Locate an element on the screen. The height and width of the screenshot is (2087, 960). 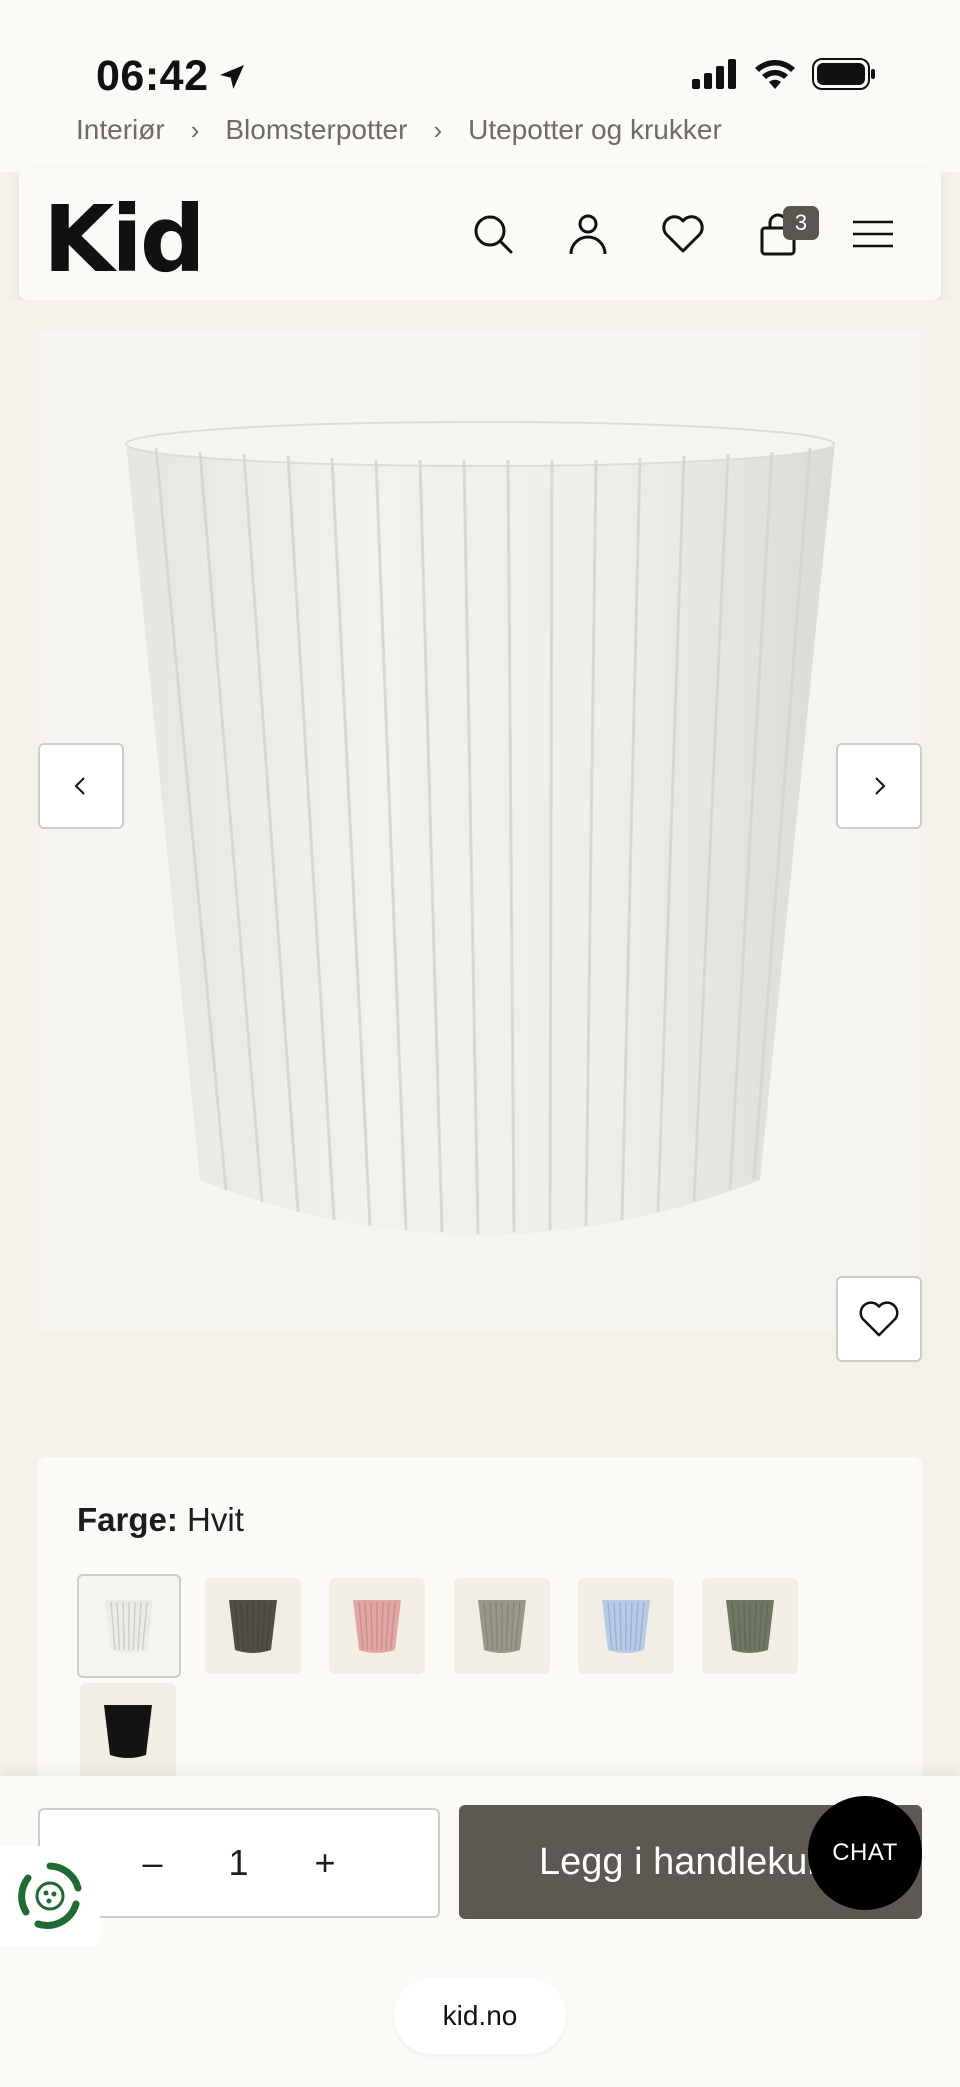
status-bar: 06:42 is located at coordinates (480, 55).